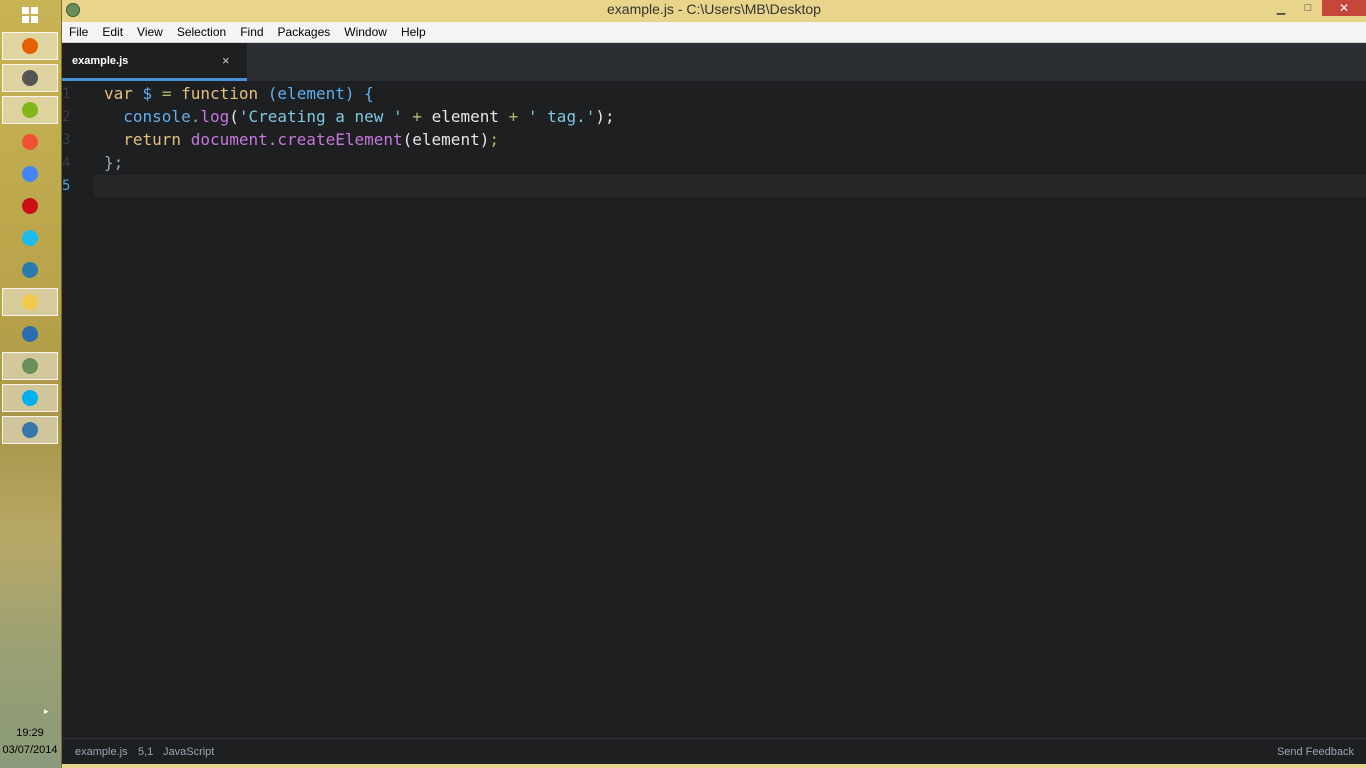 This screenshot has width=1366, height=768. I want to click on skype-icon, so click(30, 398).